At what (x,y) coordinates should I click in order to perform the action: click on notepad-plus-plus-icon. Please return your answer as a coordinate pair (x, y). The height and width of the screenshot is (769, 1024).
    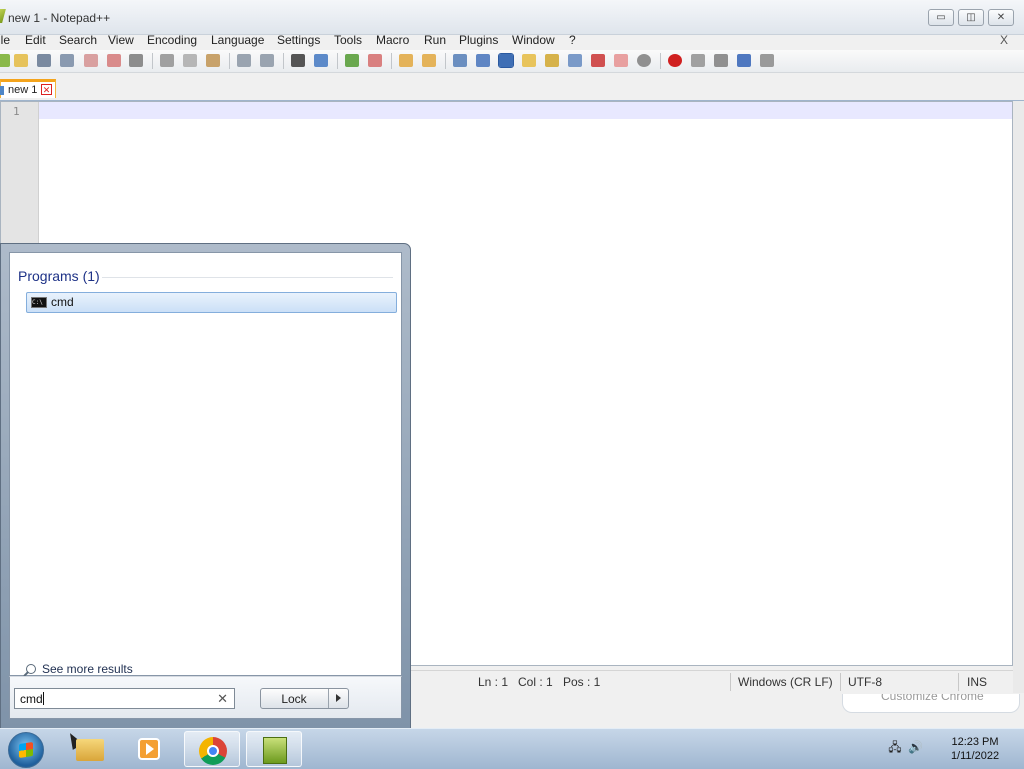
    Looking at the image, I should click on (275, 750).